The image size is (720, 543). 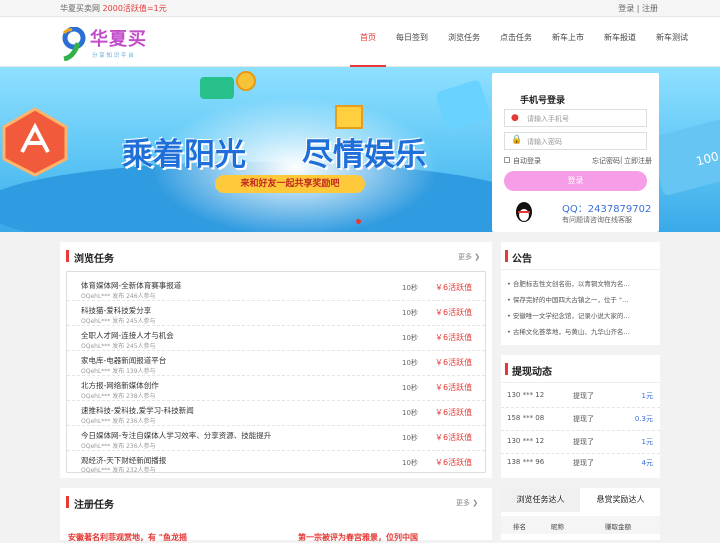 I want to click on task-name: 北方报-网络新媒体创作, so click(x=120, y=385).